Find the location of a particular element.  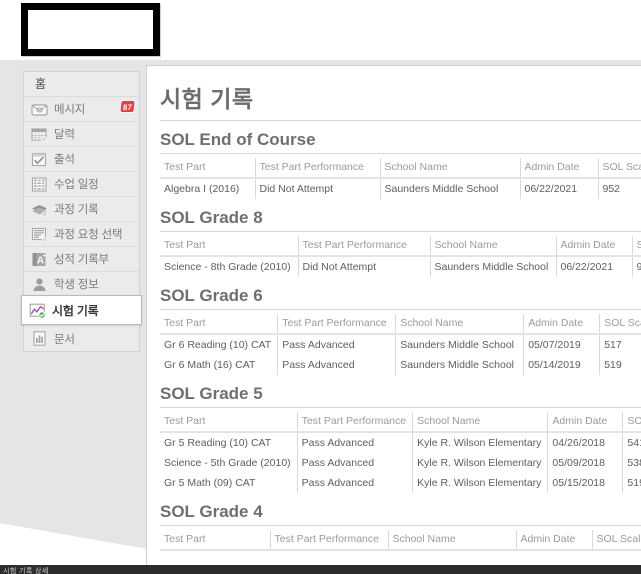

sidebar-item-4: 수업 일정 is located at coordinates (81, 184).